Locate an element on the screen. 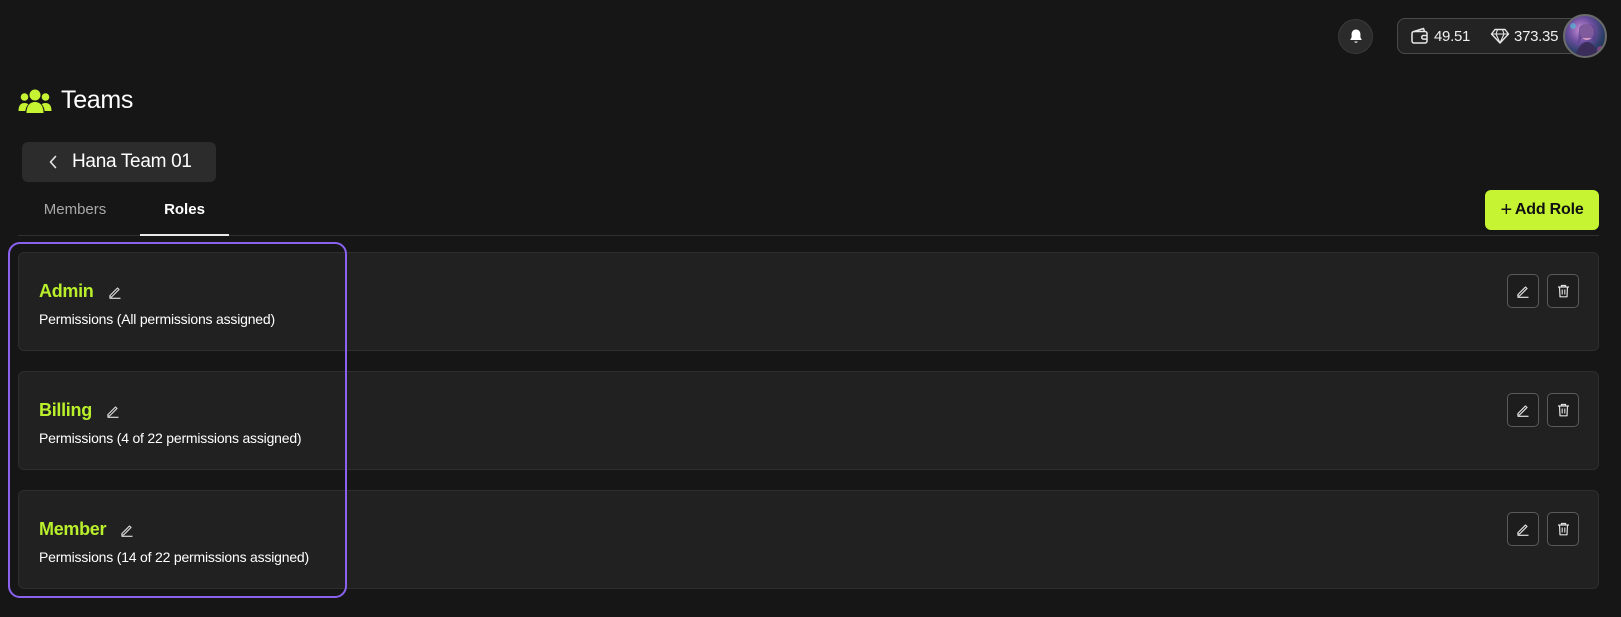 This screenshot has height=617, width=1621. gem-balance: 373.35 is located at coordinates (1536, 36).